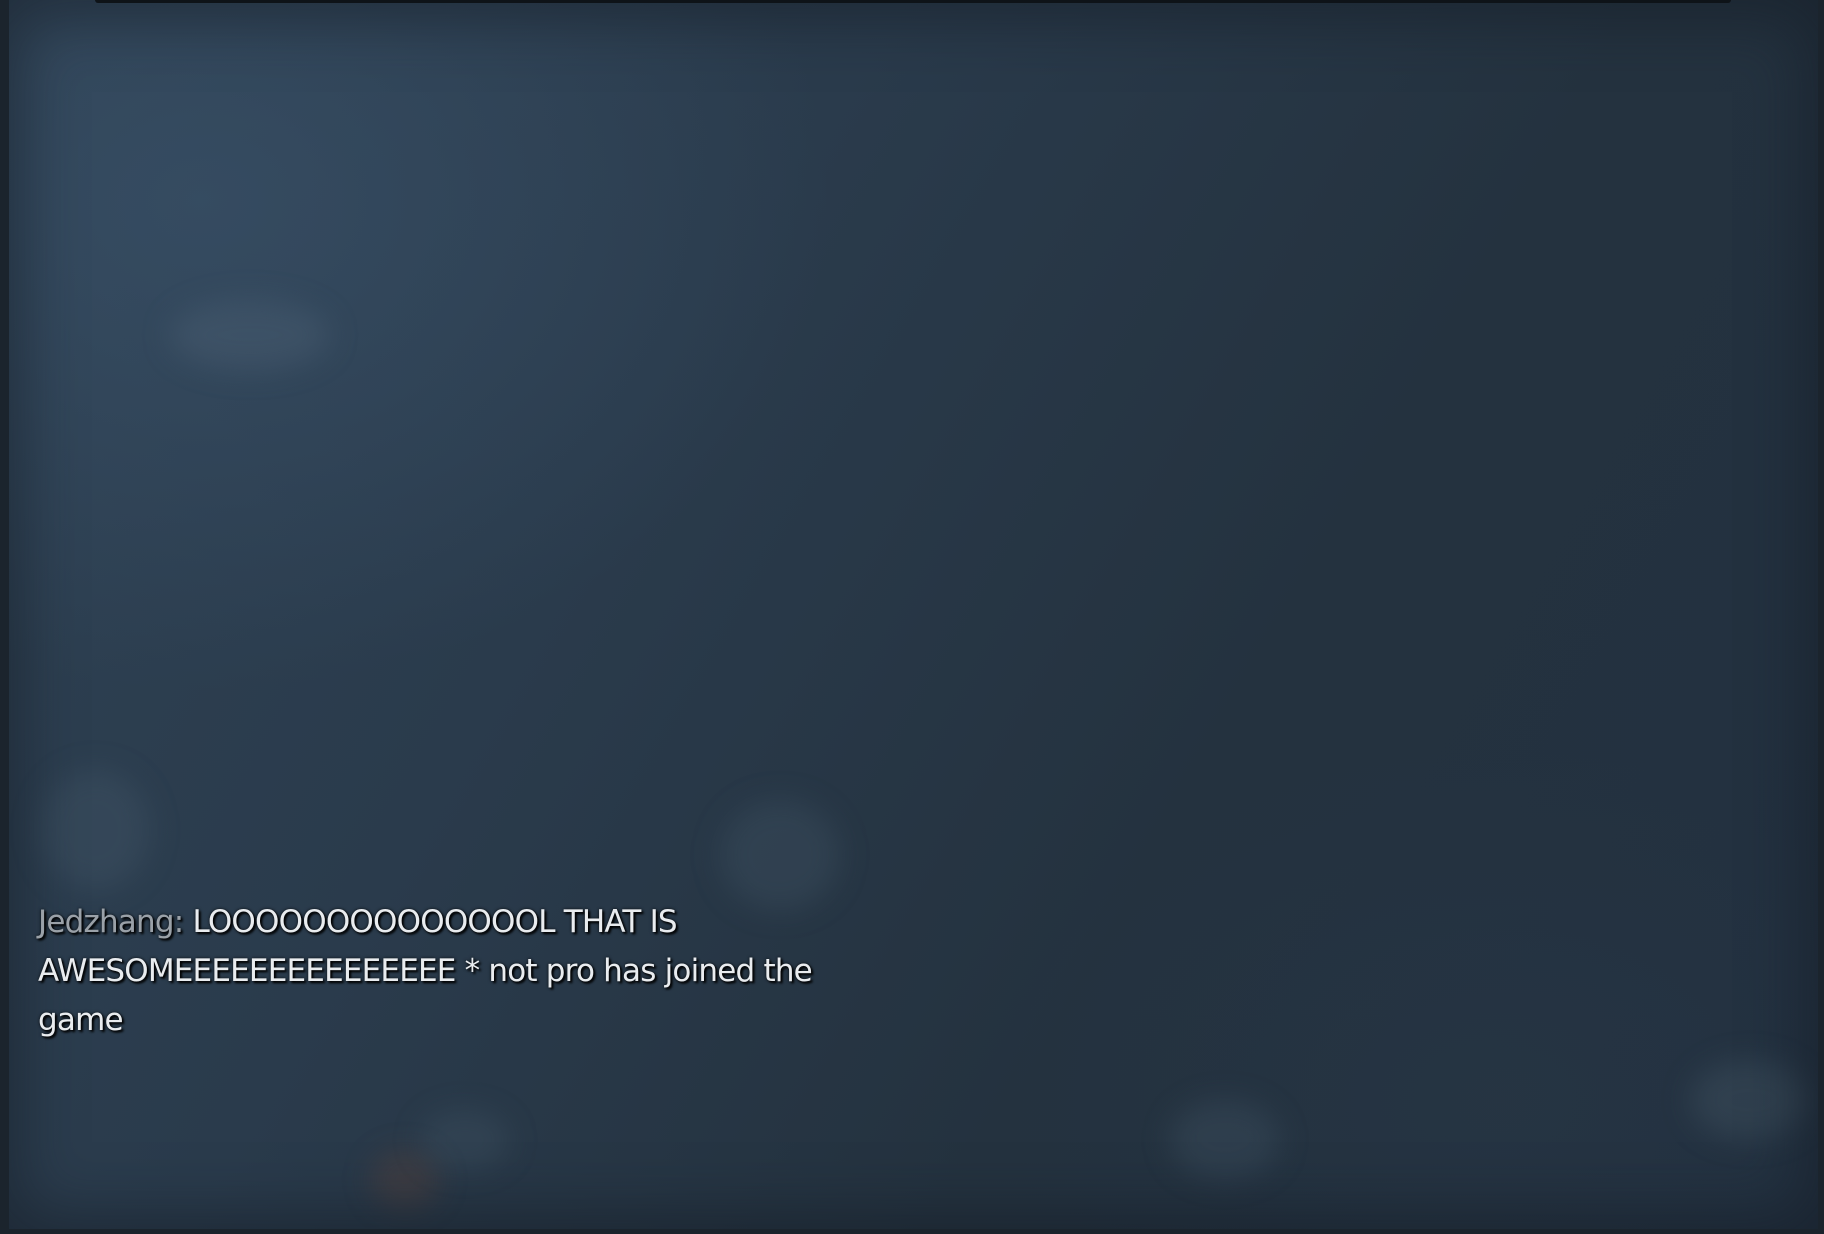 The height and width of the screenshot is (1234, 1824). Describe the element at coordinates (4, 617) in the screenshot. I see `window-frame-left` at that location.